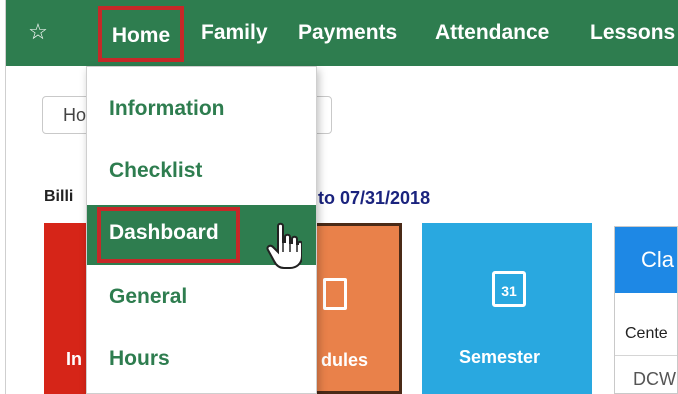  What do you see at coordinates (168, 235) in the screenshot?
I see `highlight-box` at bounding box center [168, 235].